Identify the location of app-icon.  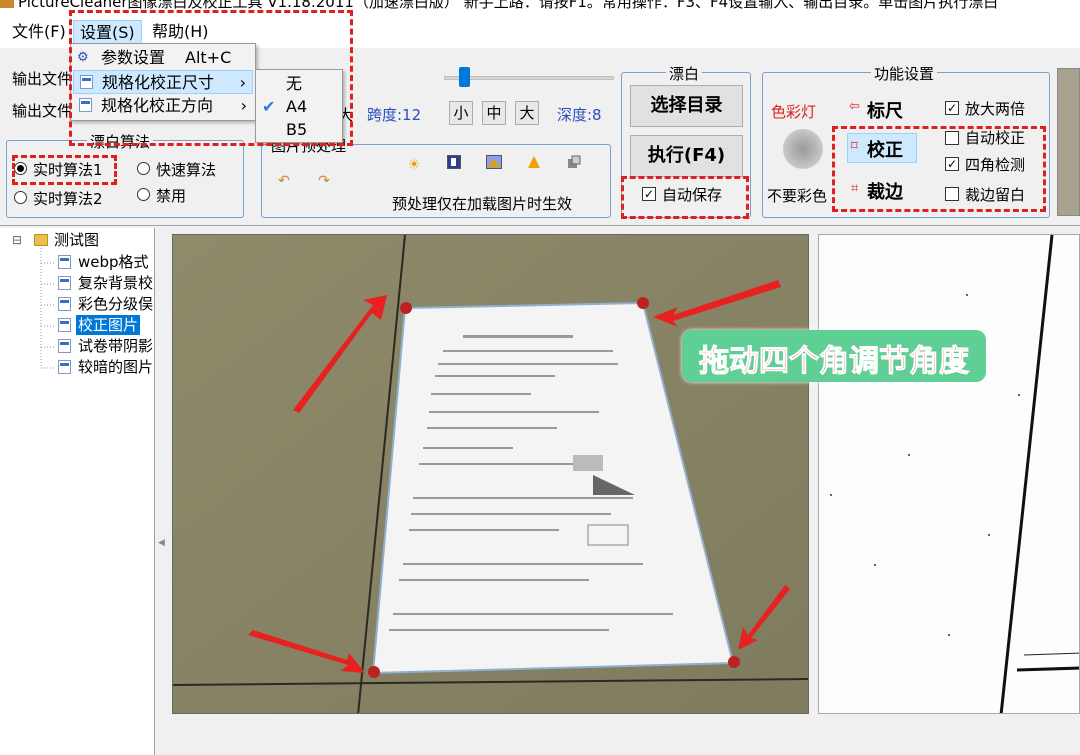
(7, 4).